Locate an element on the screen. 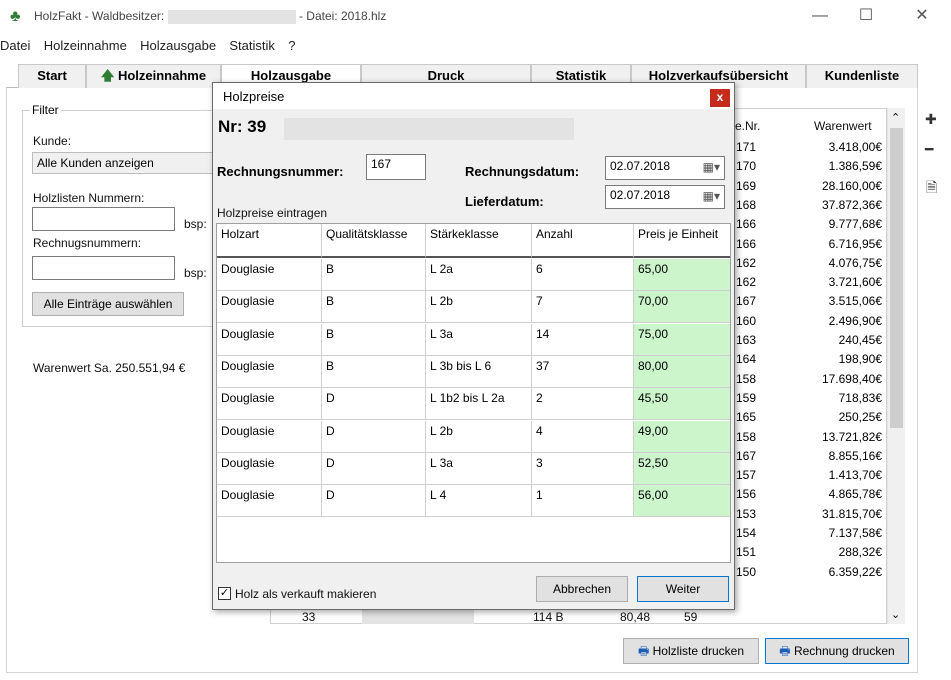  table-row: 159 718,83€ is located at coordinates (806, 398).